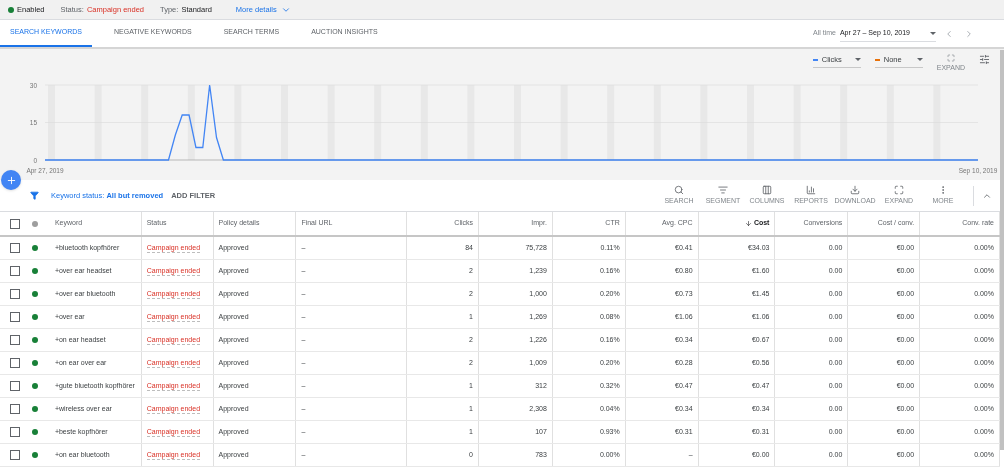 The width and height of the screenshot is (1004, 469). I want to click on settings-icon, so click(984, 59).